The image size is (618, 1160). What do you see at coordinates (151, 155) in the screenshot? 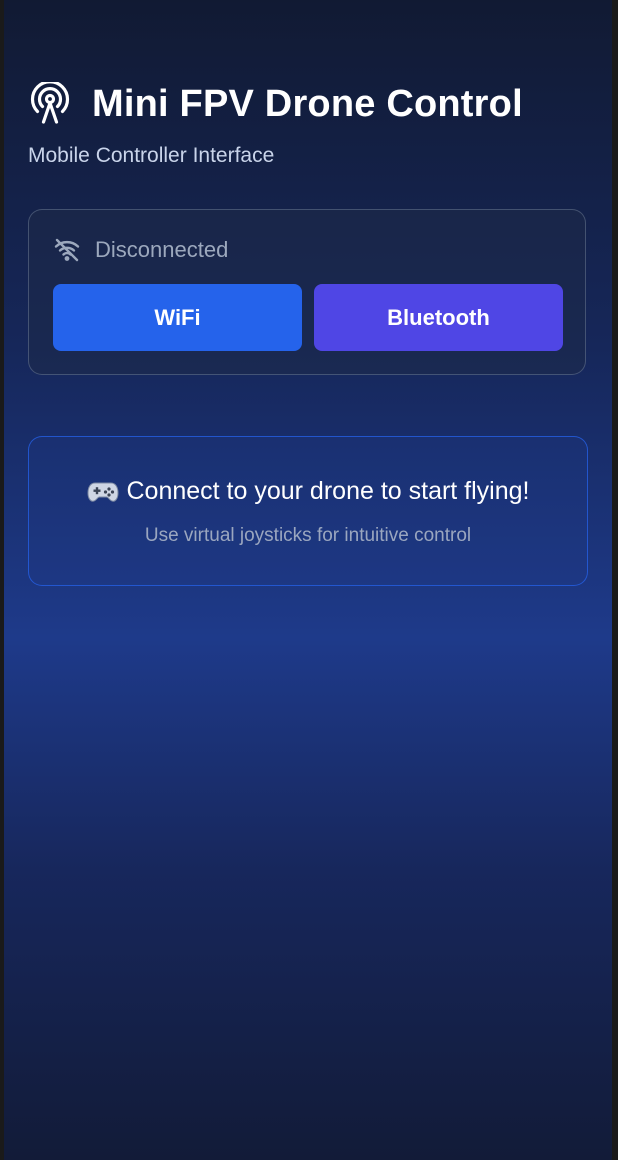
I see `page-subtitle: Mobile Controller Interface` at bounding box center [151, 155].